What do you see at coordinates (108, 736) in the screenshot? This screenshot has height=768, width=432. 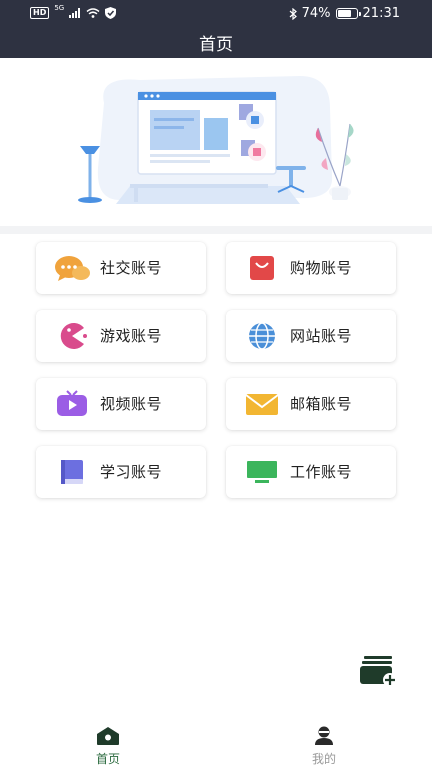 I see `home-icon` at bounding box center [108, 736].